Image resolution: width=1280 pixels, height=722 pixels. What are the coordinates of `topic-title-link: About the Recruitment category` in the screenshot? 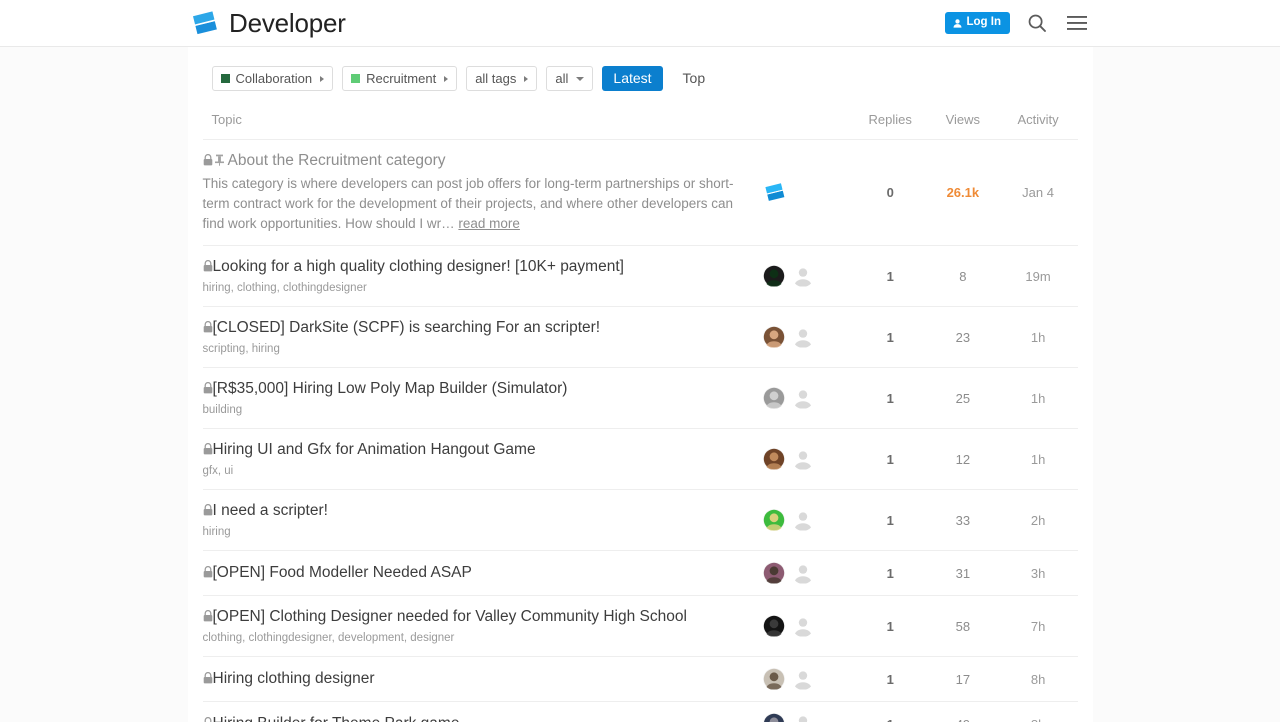 It's located at (482, 161).